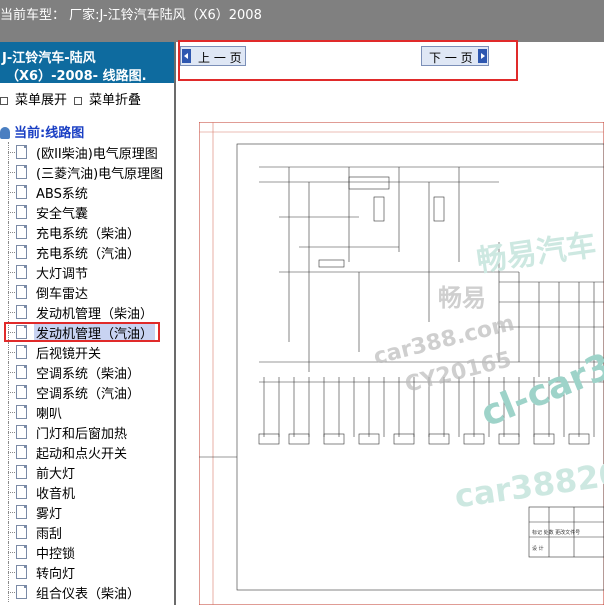  I want to click on title-block-label: 标记 处数 更改文件号, so click(556, 532).